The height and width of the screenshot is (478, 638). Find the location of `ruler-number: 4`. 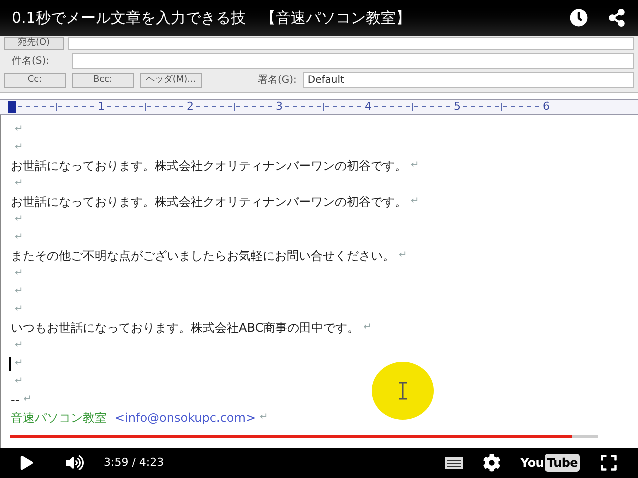

ruler-number: 4 is located at coordinates (368, 106).